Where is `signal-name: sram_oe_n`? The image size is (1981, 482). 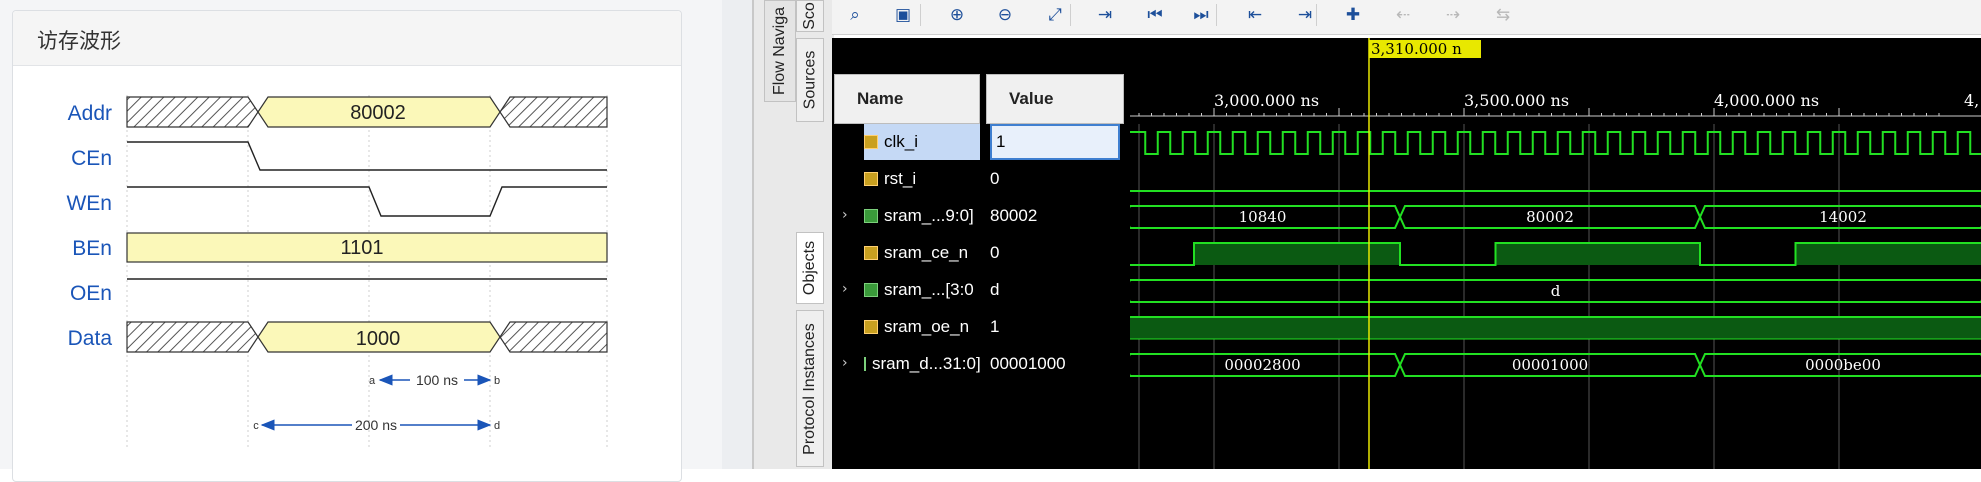 signal-name: sram_oe_n is located at coordinates (926, 327).